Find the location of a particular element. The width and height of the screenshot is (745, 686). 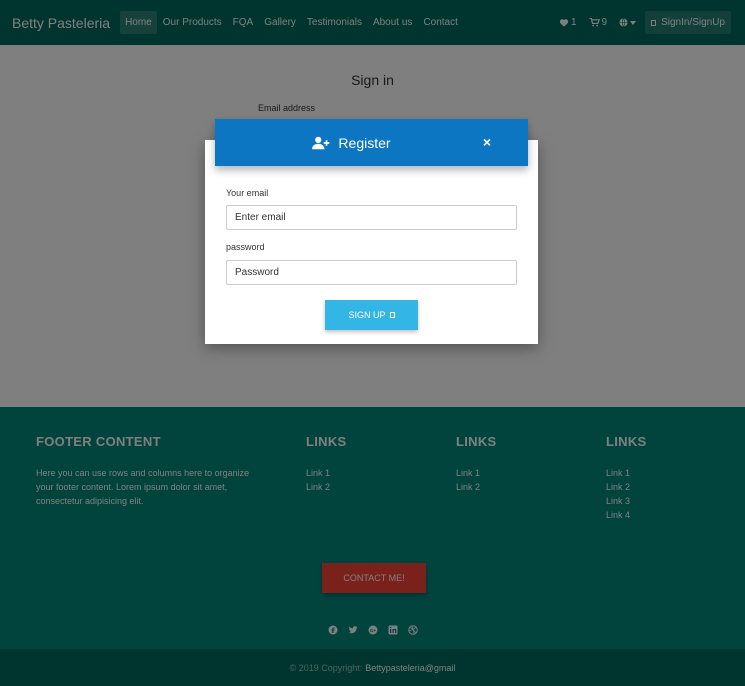

password-field: Password is located at coordinates (371, 272).